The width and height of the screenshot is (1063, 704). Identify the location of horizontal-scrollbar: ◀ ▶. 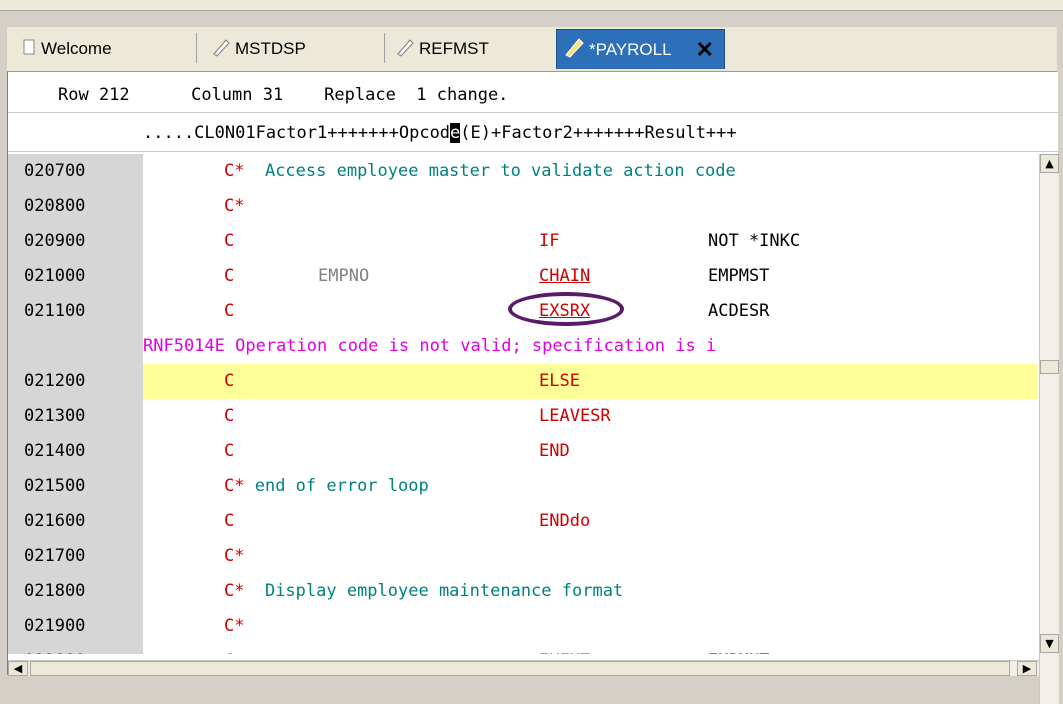
(523, 668).